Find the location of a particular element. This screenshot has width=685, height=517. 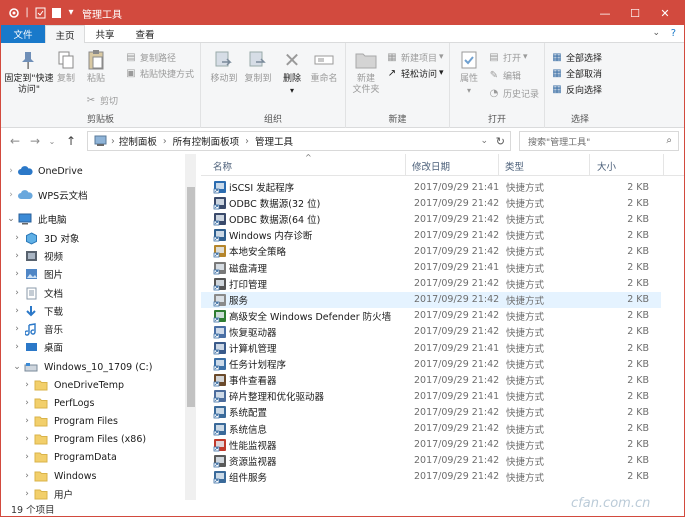

nav-item: › ProgramData is located at coordinates (69, 457).